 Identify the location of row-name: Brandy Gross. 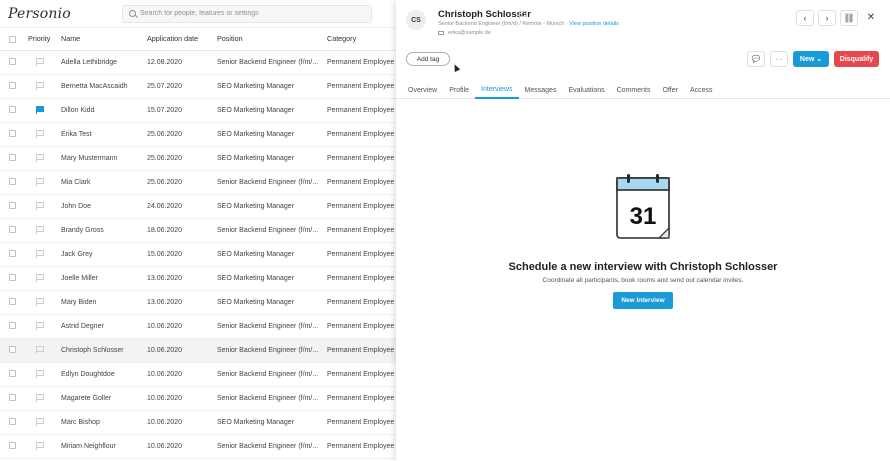
(101, 230).